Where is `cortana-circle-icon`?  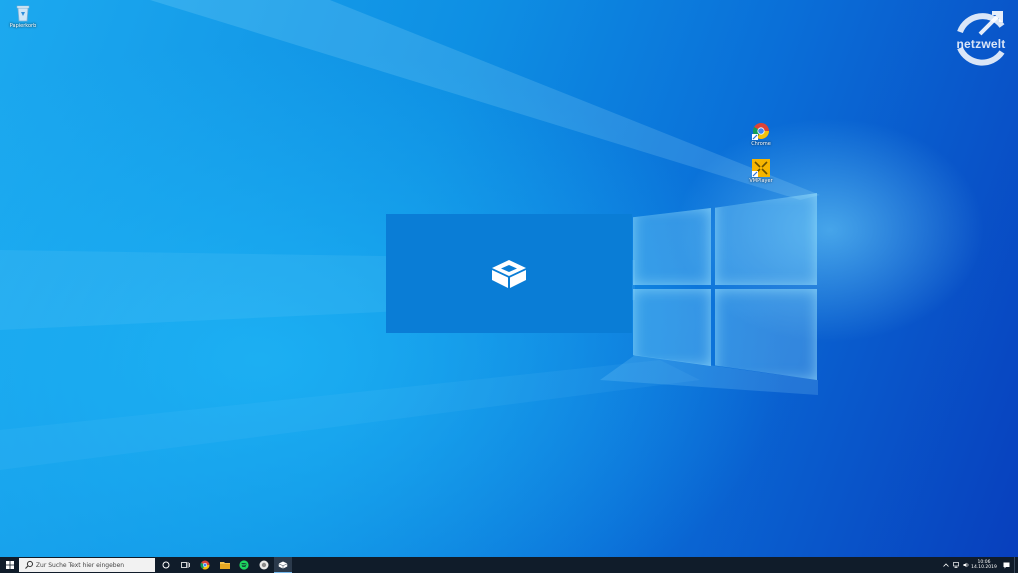 cortana-circle-icon is located at coordinates (166, 565).